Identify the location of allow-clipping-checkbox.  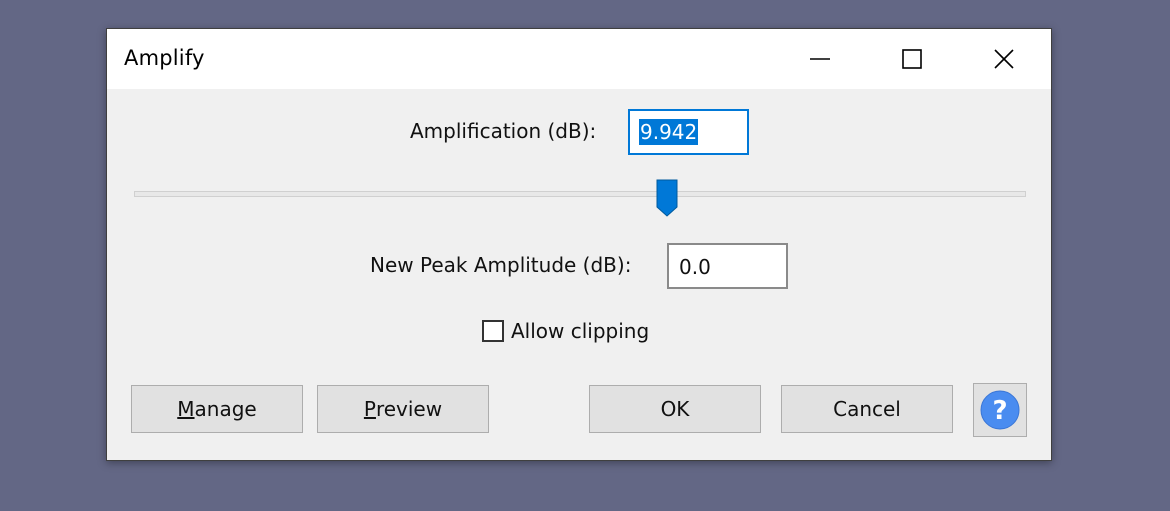
(493, 331).